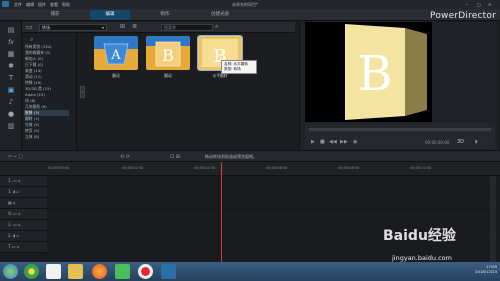  I want to click on thumb-letter: A, so click(115, 55).